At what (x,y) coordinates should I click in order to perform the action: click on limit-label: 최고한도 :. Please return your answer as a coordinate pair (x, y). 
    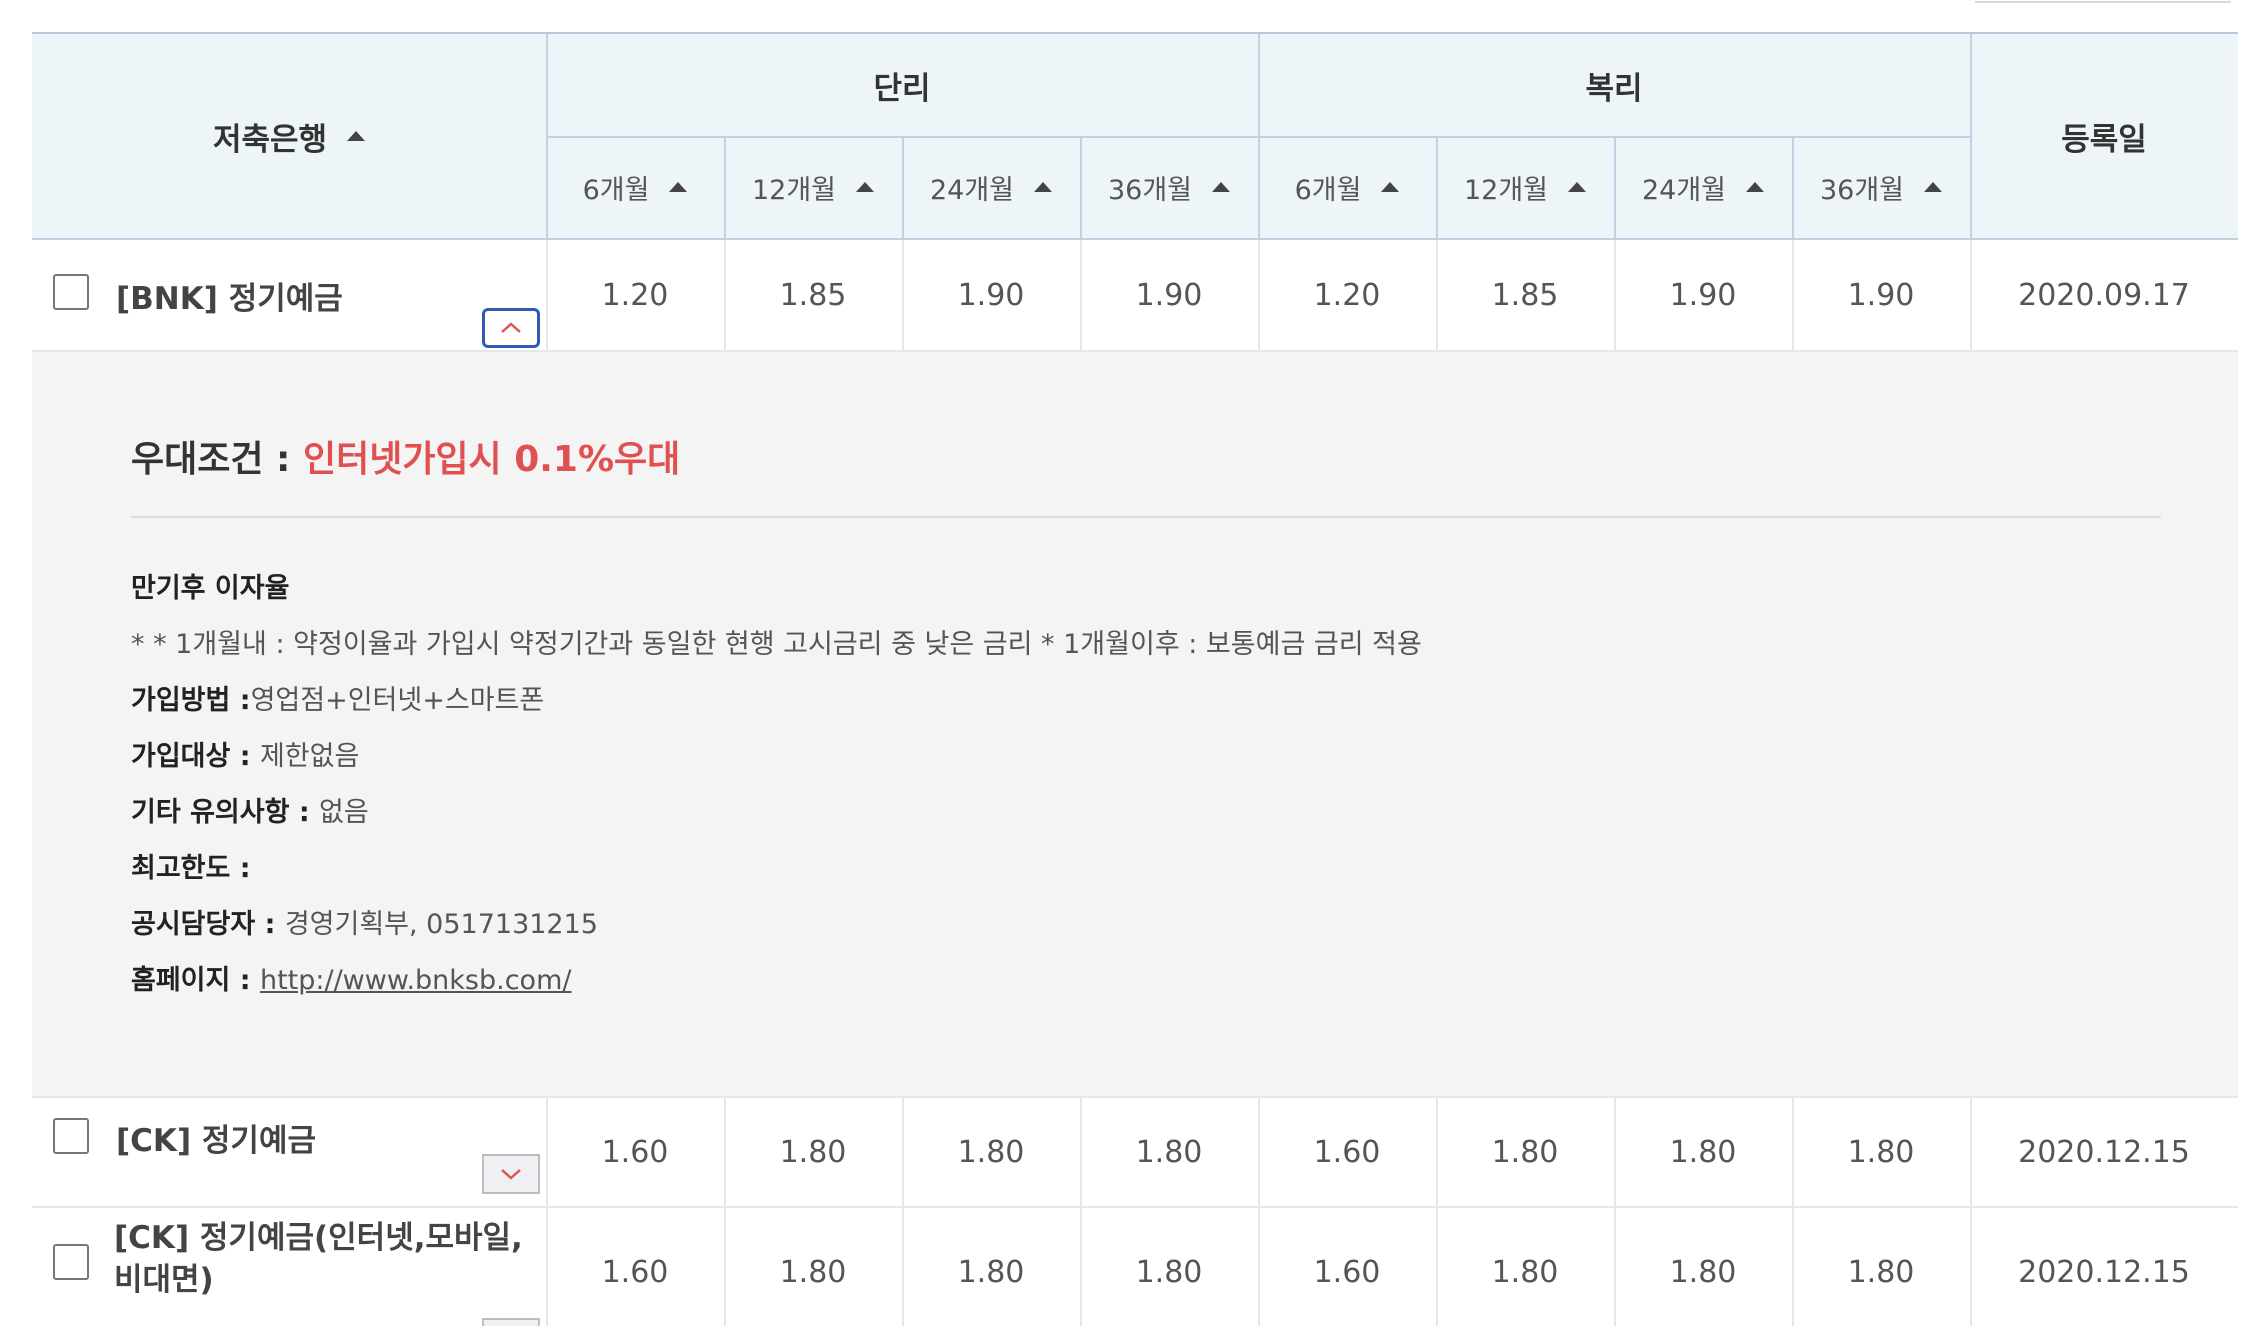
    Looking at the image, I should click on (191, 868).